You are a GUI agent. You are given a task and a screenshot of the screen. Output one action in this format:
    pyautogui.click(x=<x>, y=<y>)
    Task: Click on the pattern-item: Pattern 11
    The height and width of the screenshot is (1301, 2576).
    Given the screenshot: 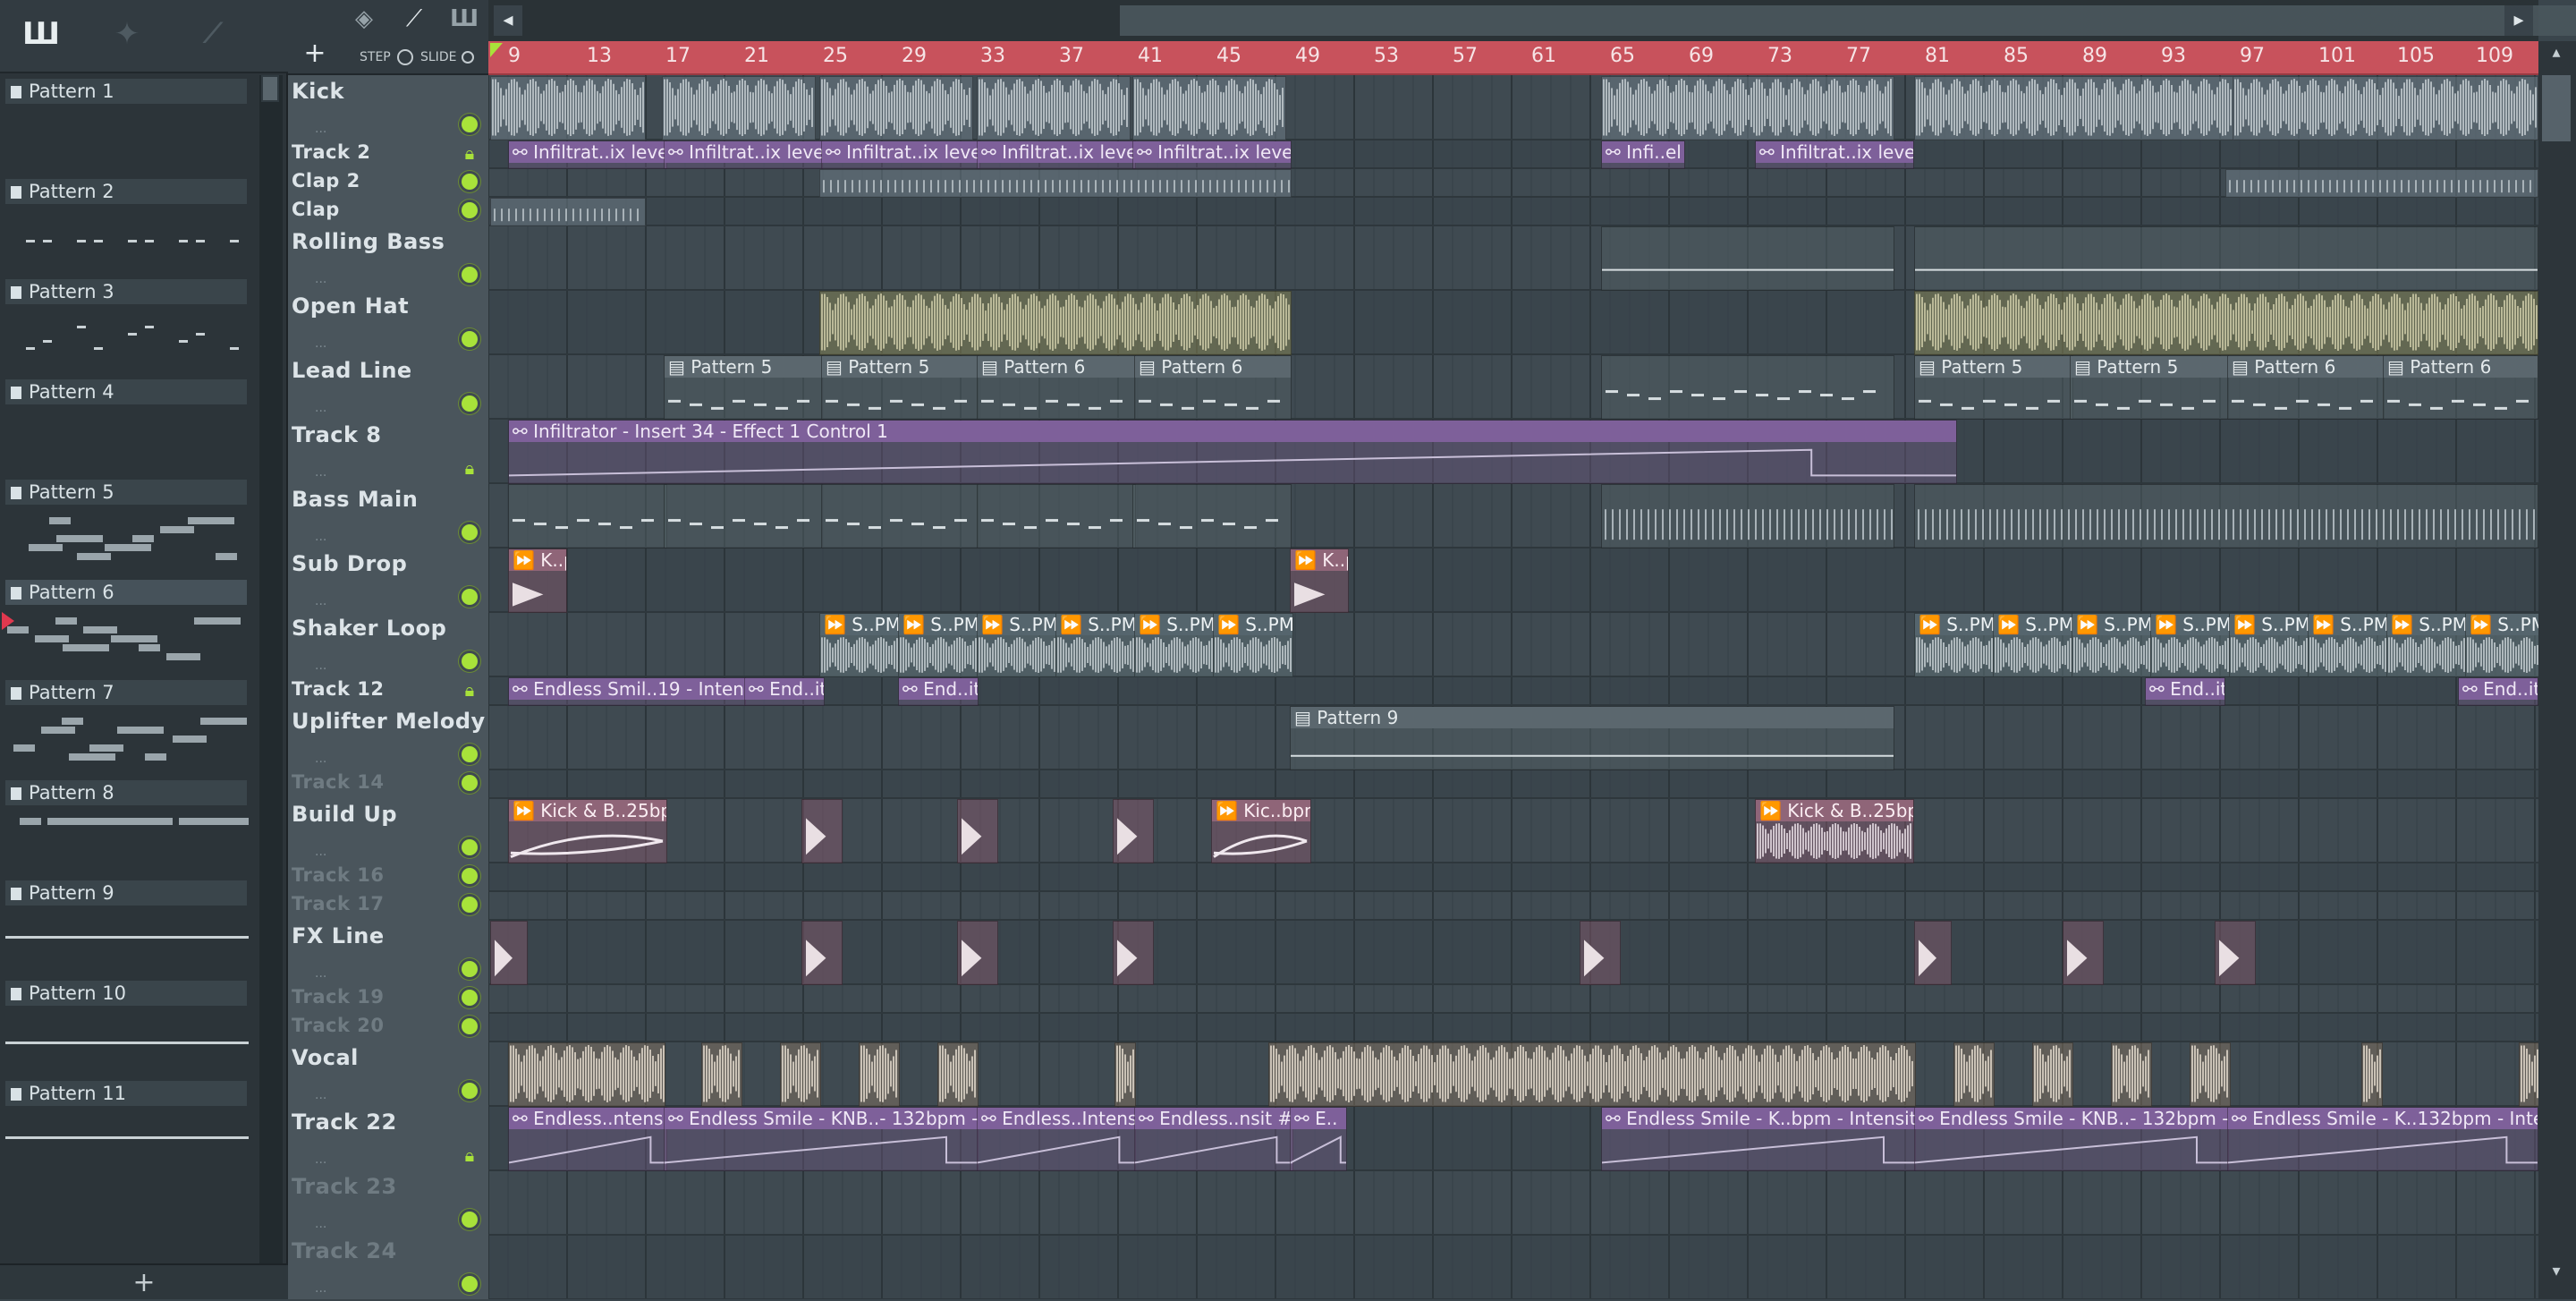 What is the action you would take?
    pyautogui.click(x=127, y=1127)
    